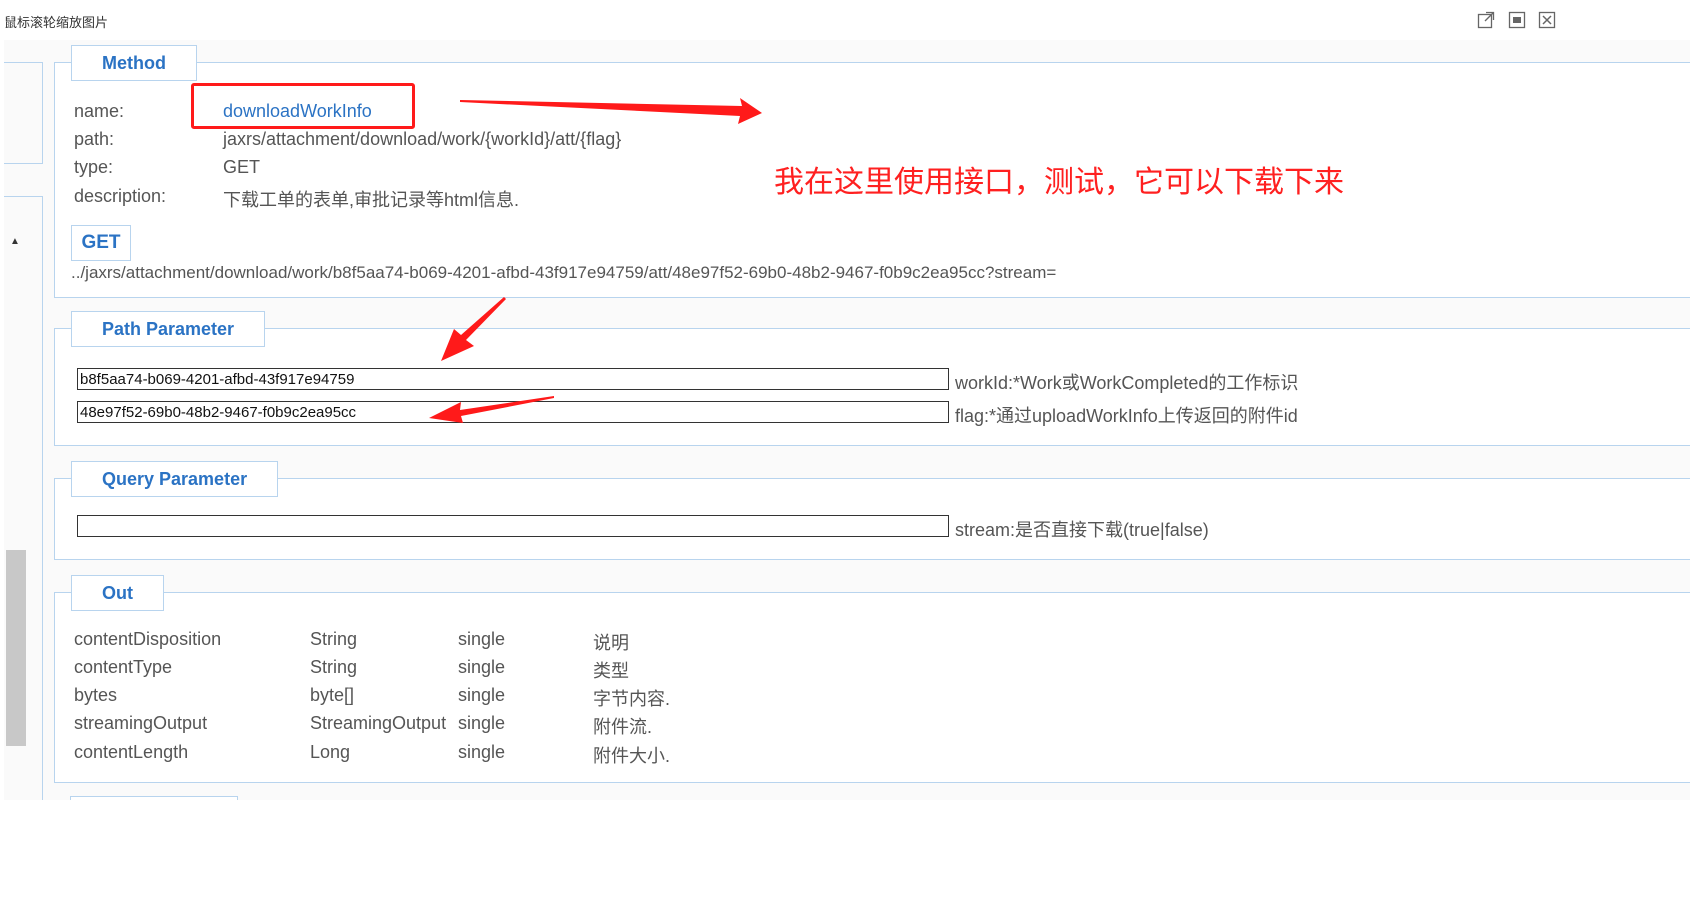 This screenshot has height=913, width=1700. What do you see at coordinates (175, 479) in the screenshot?
I see `query-parameter-legend: Query Parameter` at bounding box center [175, 479].